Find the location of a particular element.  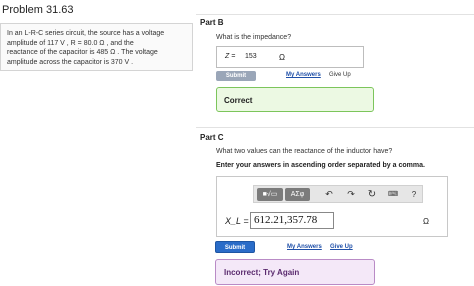

incorrect-text: Incorrect; Try Again is located at coordinates (262, 272).